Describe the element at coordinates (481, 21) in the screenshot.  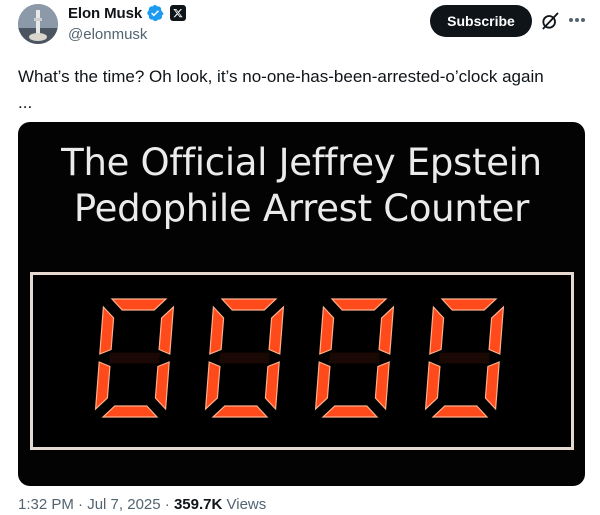
I see `subscribe-button: Subscribe` at that location.